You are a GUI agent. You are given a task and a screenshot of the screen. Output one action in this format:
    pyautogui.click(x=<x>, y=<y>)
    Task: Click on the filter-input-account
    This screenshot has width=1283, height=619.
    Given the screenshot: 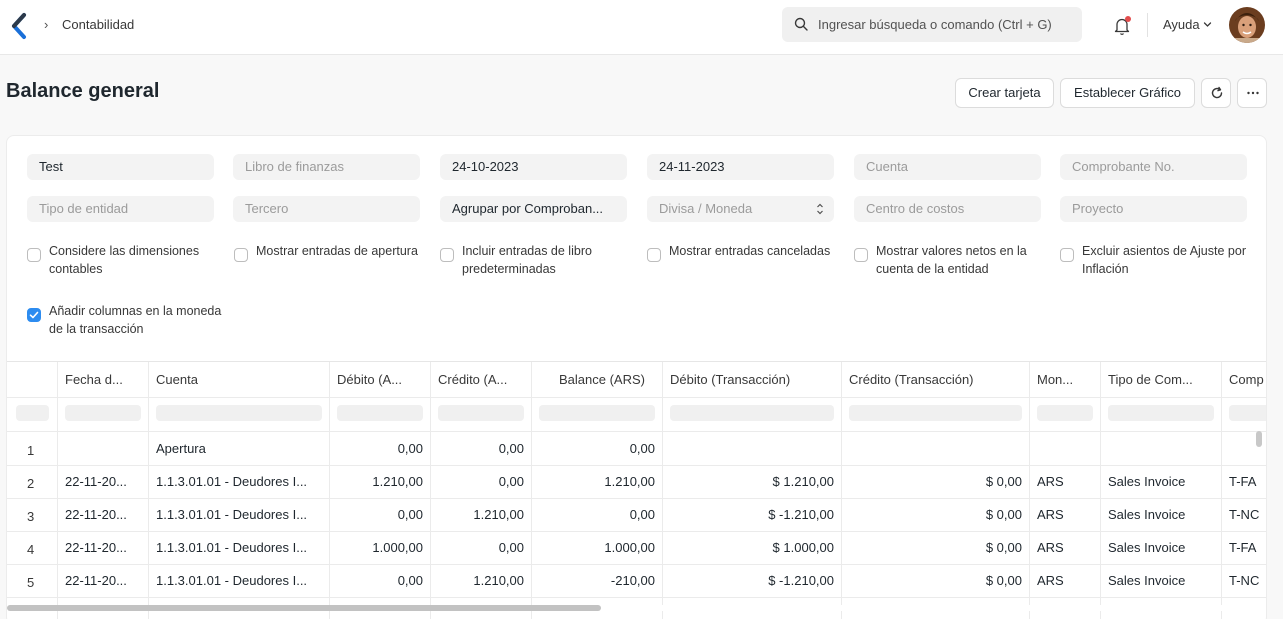 What is the action you would take?
    pyautogui.click(x=239, y=413)
    